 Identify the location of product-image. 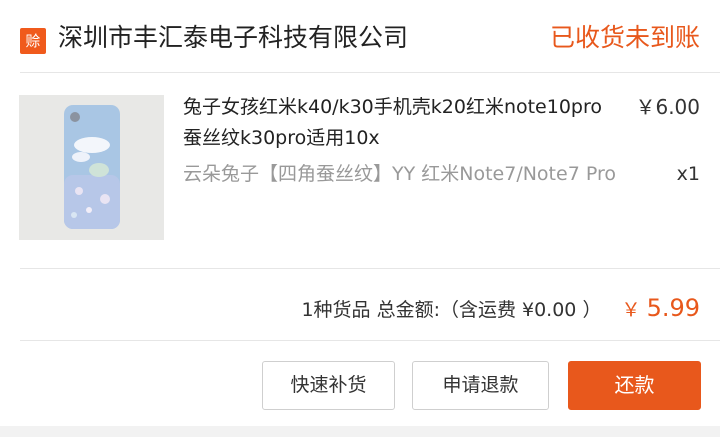
(91, 167).